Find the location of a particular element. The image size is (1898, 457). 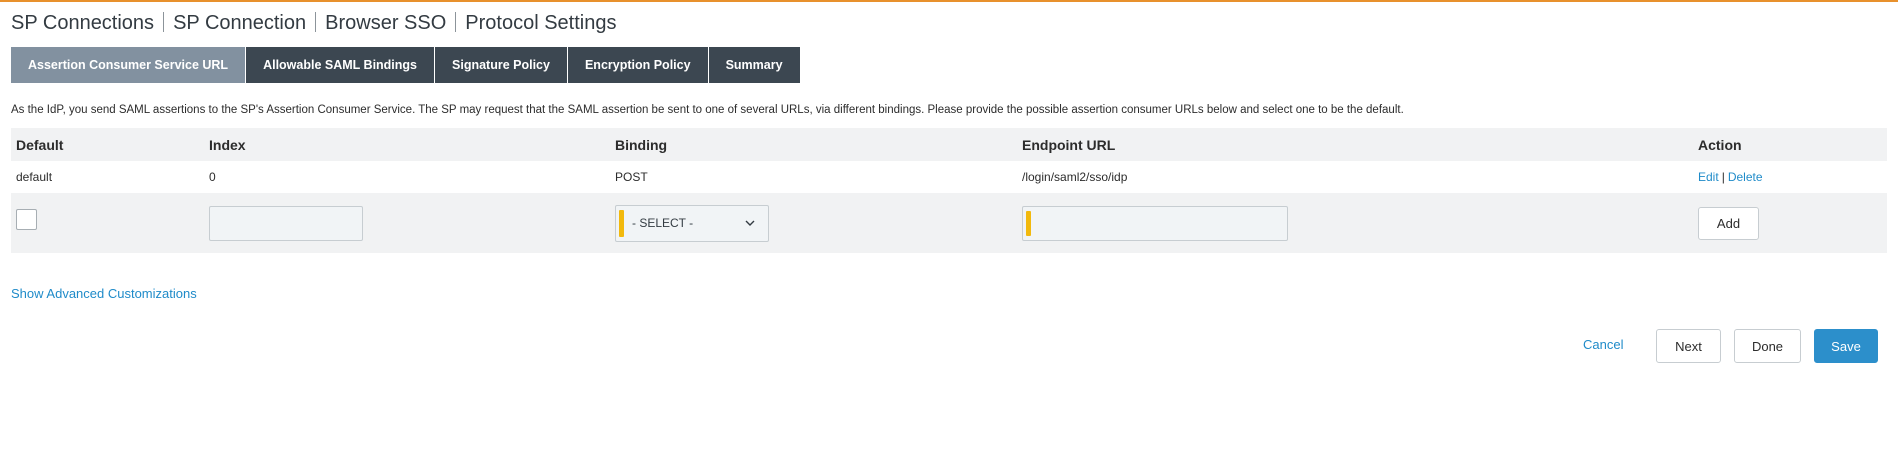

cancel-button: Cancel is located at coordinates (1603, 344).